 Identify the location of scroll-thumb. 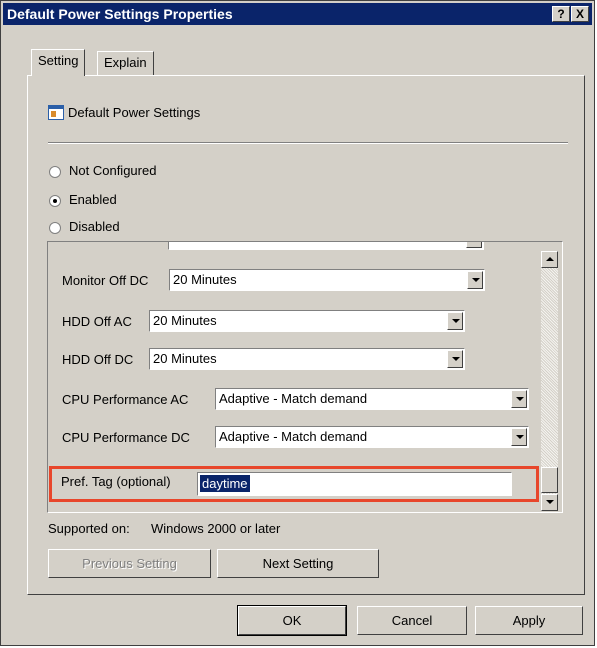
(549, 480).